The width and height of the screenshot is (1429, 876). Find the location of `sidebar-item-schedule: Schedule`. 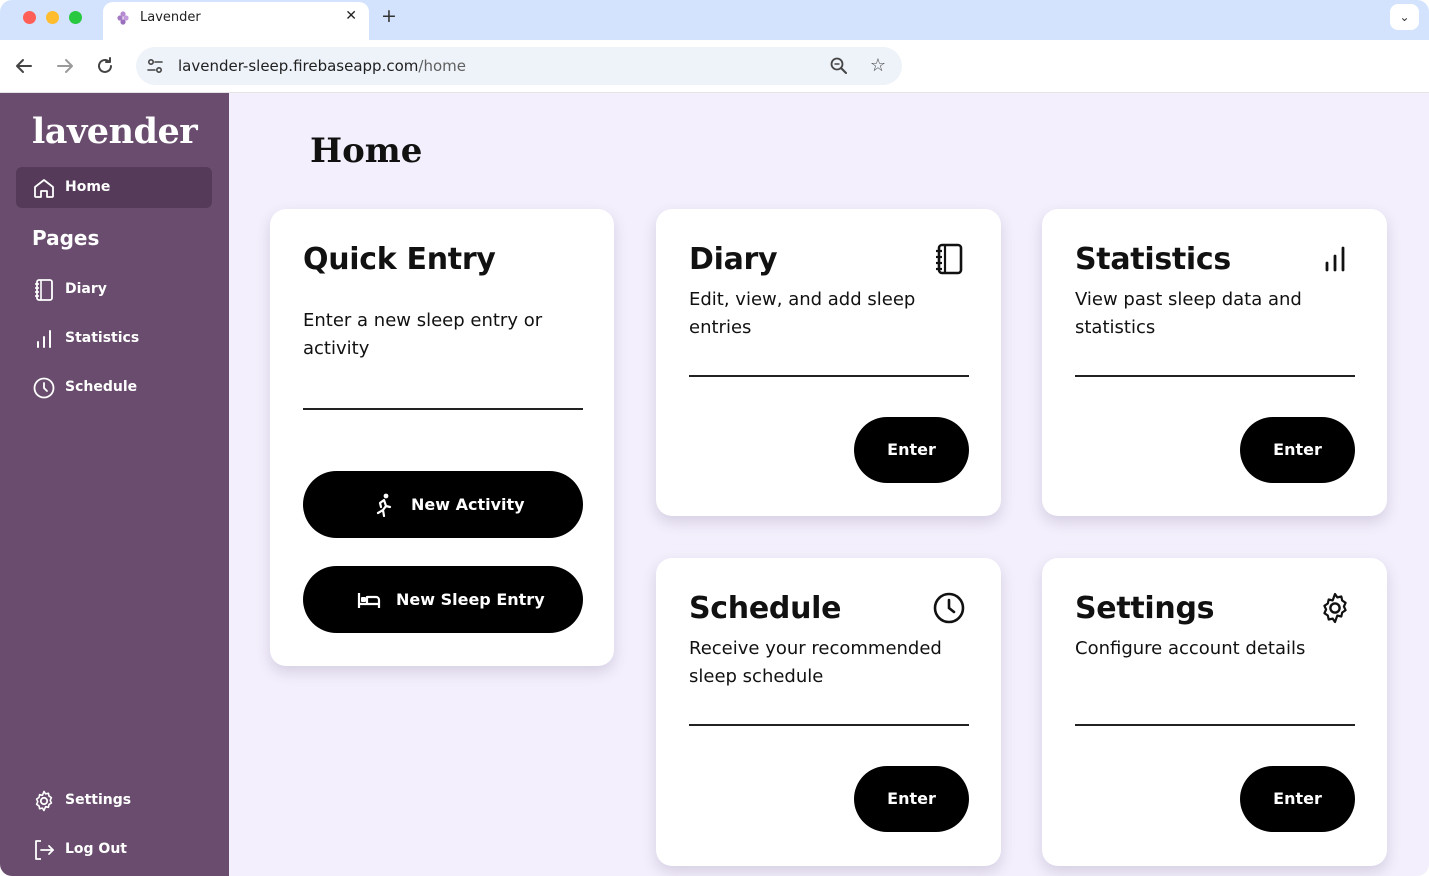

sidebar-item-schedule: Schedule is located at coordinates (114, 387).